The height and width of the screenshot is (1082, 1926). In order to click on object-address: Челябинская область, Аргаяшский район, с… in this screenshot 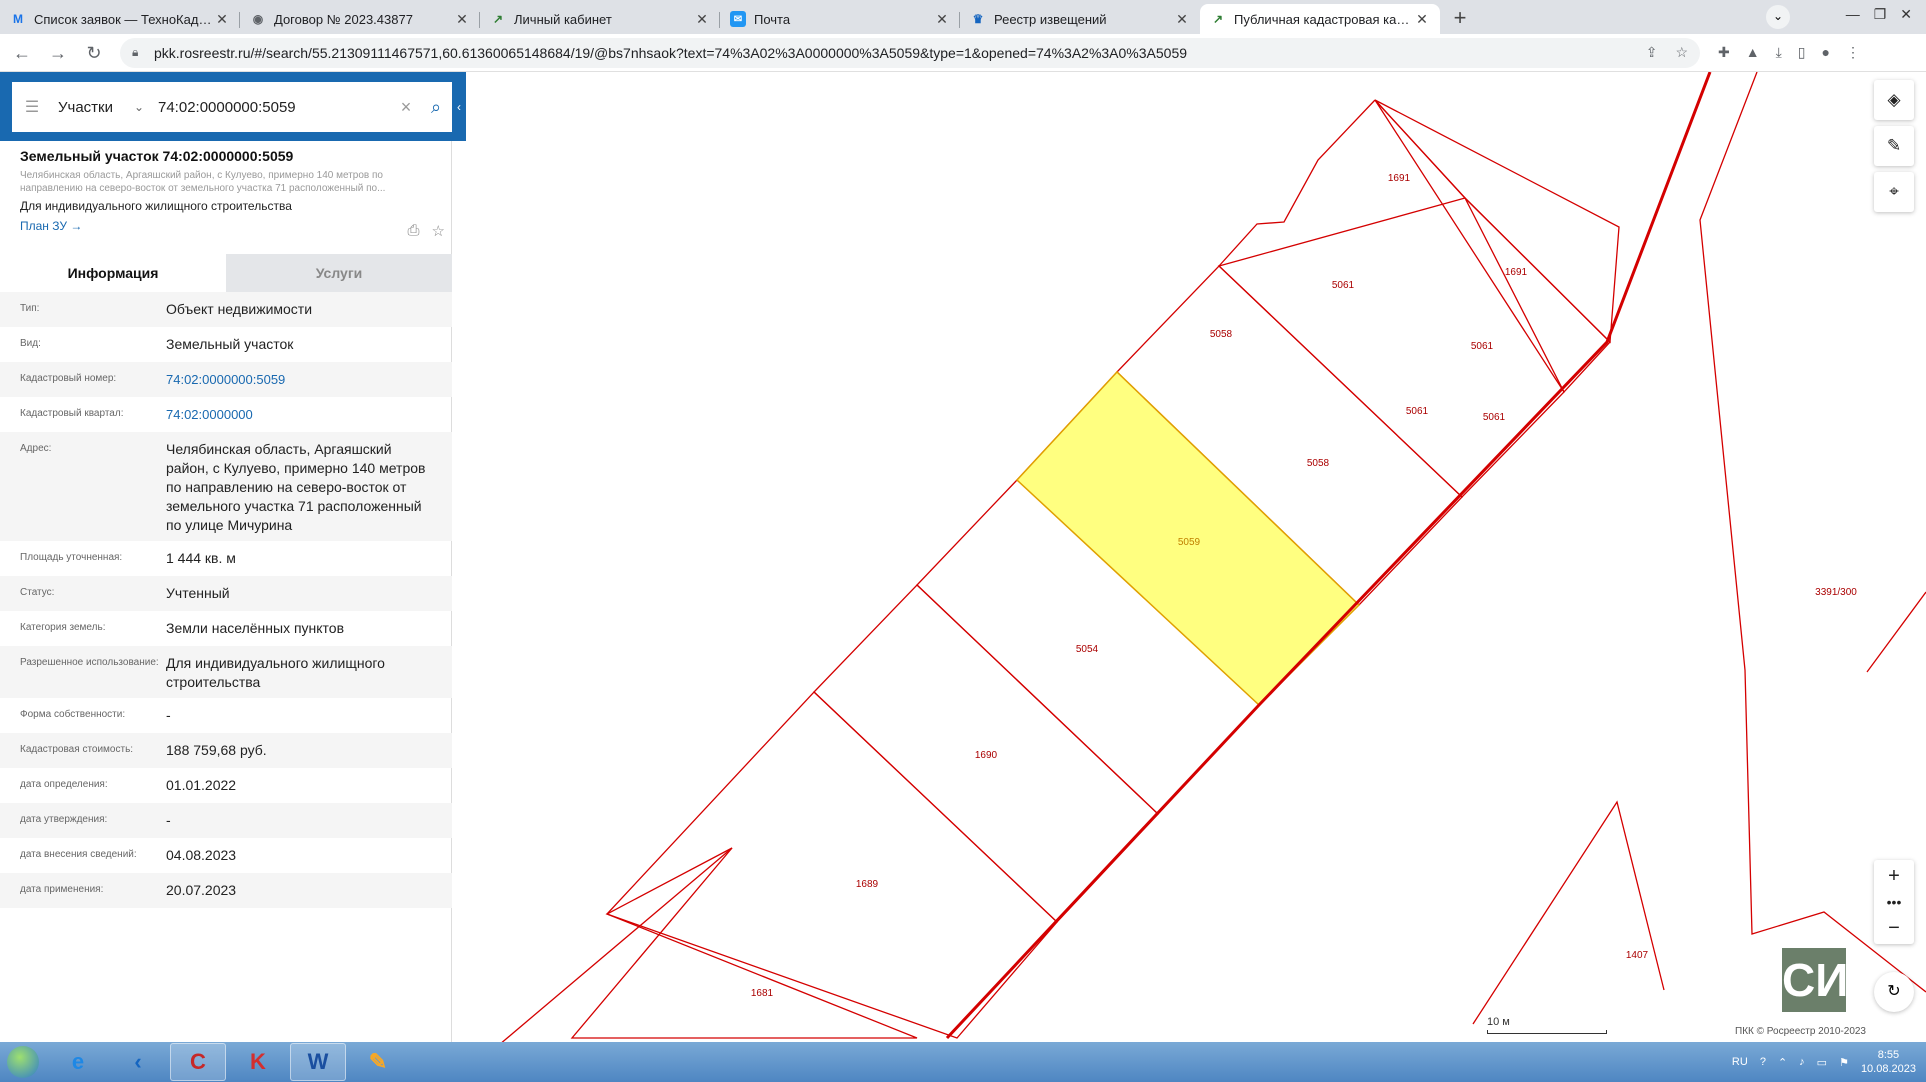, I will do `click(203, 182)`.